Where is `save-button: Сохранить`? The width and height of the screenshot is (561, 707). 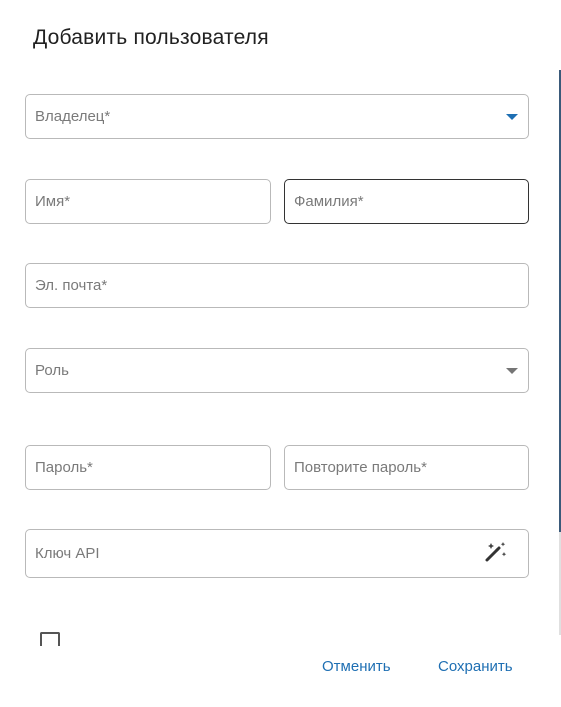
save-button: Сохранить is located at coordinates (475, 666).